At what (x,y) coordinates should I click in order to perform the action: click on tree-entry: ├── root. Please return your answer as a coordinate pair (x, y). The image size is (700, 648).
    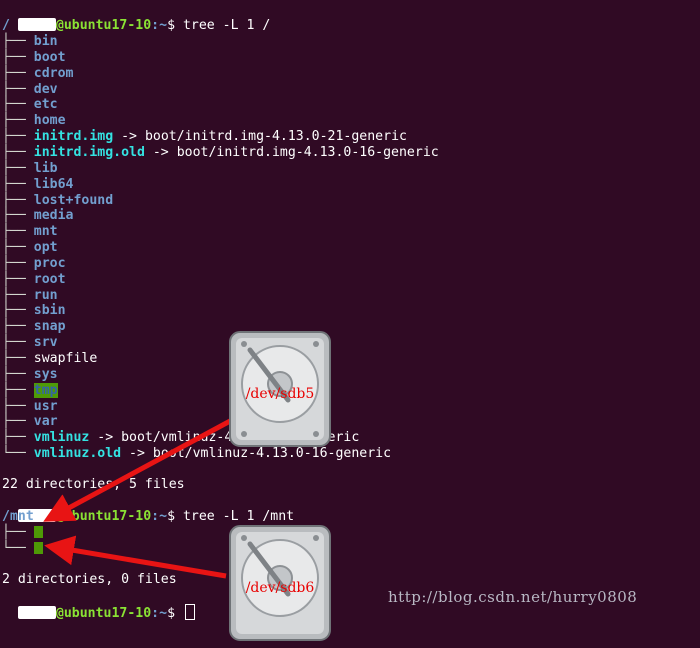
    Looking at the image, I should click on (34, 280).